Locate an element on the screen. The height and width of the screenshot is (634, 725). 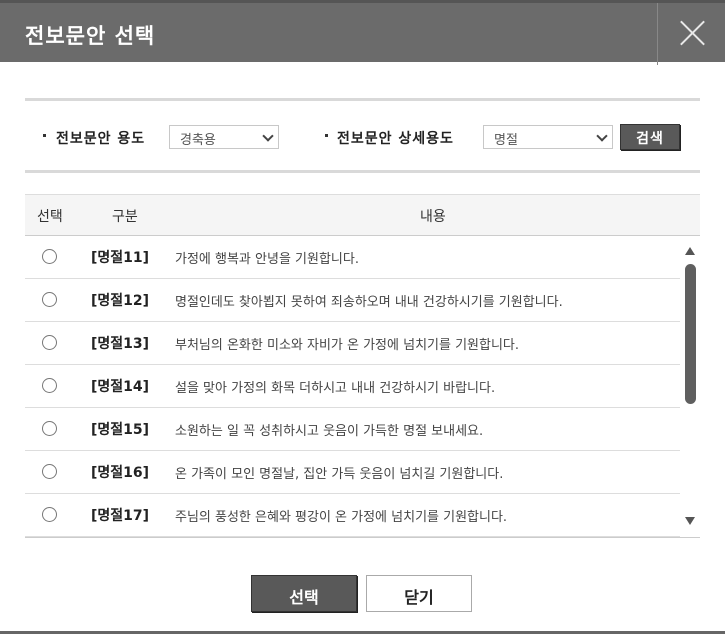
table-row: [명절14] 설을 맞아 가정의 화목 더하시고 내내 건강하시기 바랍니다. is located at coordinates (352, 386).